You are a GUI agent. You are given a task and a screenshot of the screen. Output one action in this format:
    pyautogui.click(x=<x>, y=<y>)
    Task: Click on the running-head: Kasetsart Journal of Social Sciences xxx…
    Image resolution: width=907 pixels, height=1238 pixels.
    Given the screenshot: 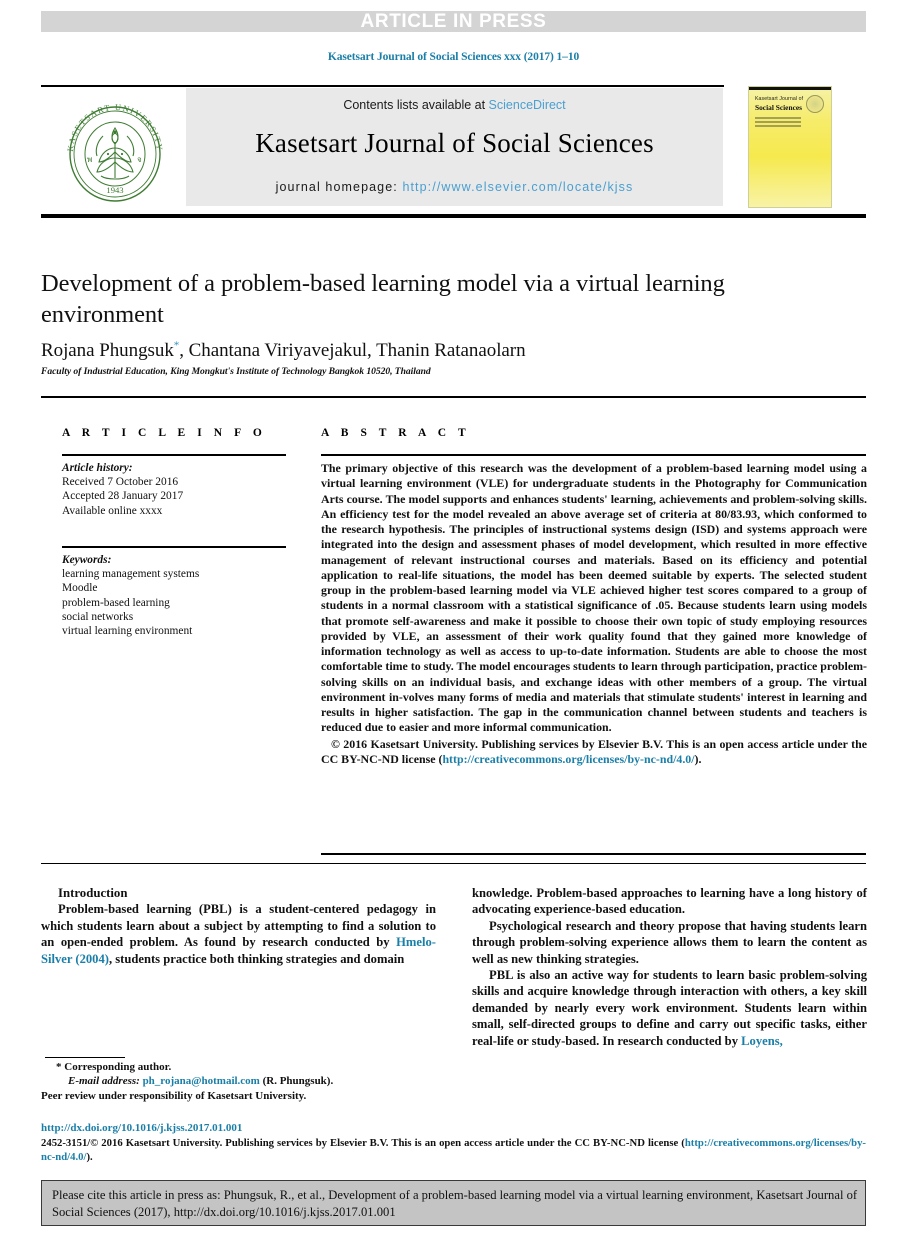 What is the action you would take?
    pyautogui.click(x=453, y=57)
    